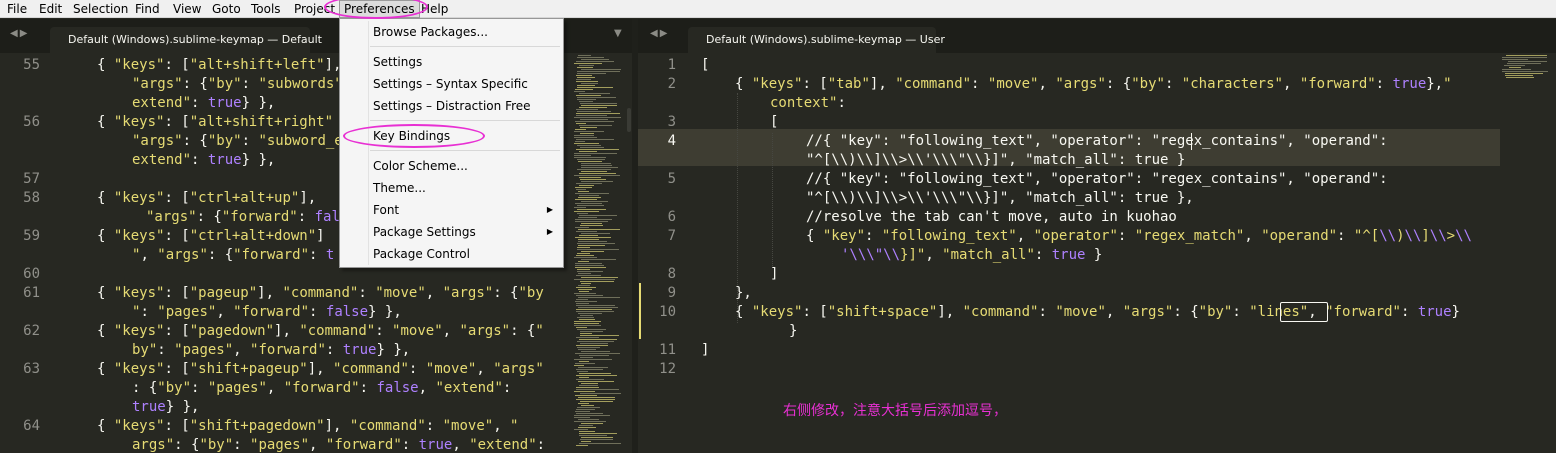 The image size is (1556, 453). Describe the element at coordinates (386, 210) in the screenshot. I see `menu-item-font-label: Font` at that location.